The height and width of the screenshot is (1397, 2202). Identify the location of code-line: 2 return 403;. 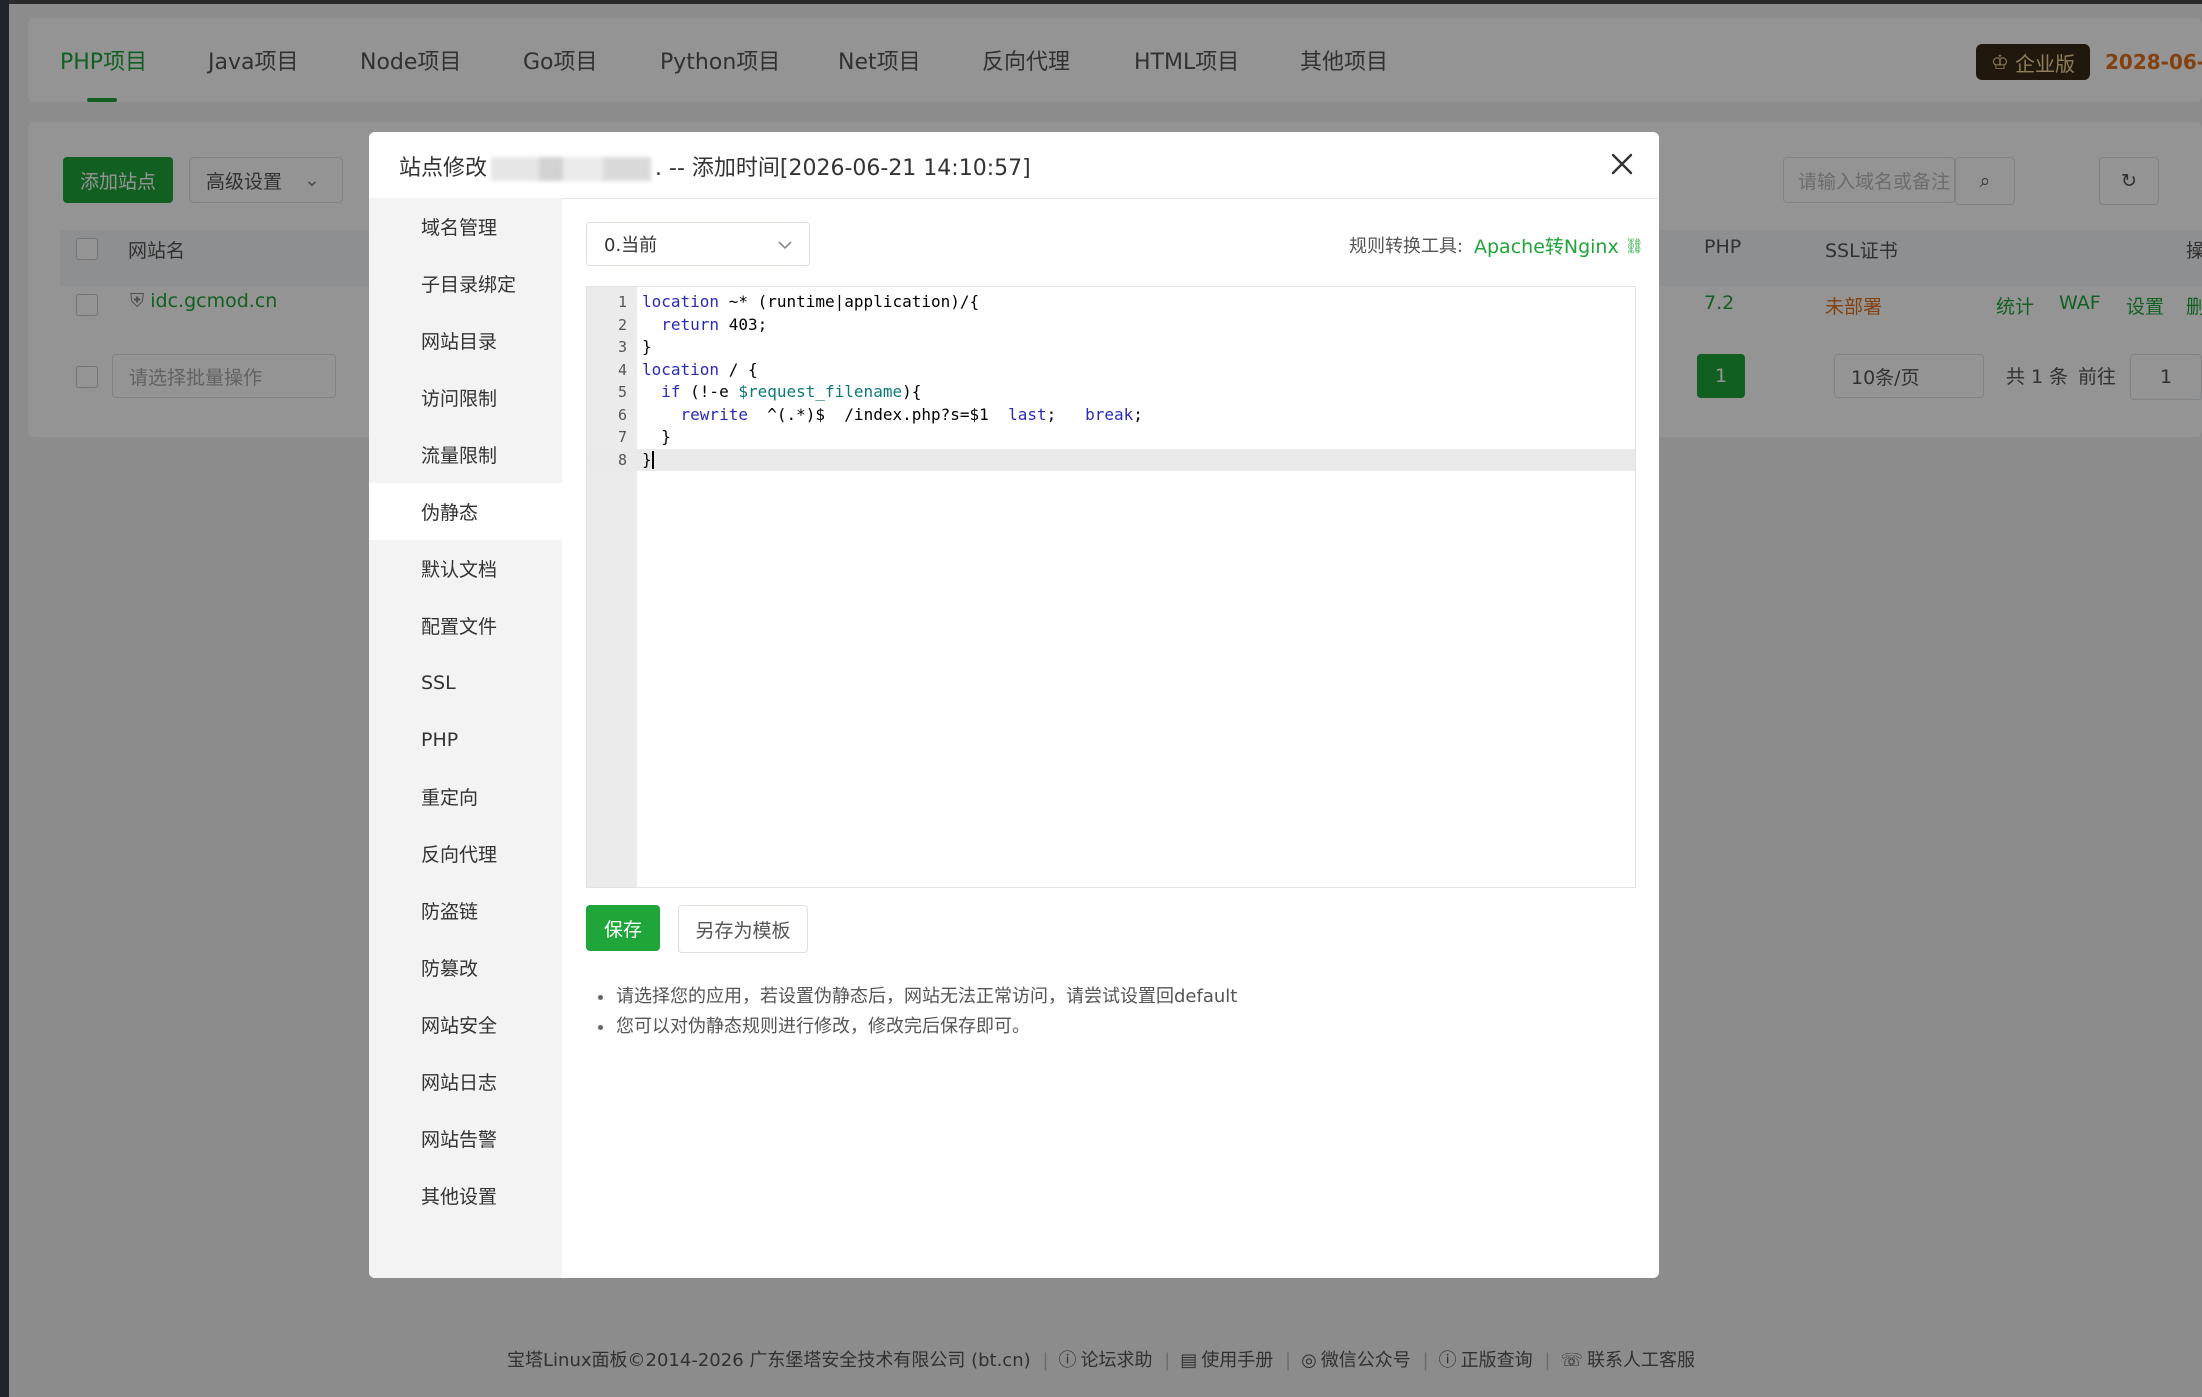
(1111, 325).